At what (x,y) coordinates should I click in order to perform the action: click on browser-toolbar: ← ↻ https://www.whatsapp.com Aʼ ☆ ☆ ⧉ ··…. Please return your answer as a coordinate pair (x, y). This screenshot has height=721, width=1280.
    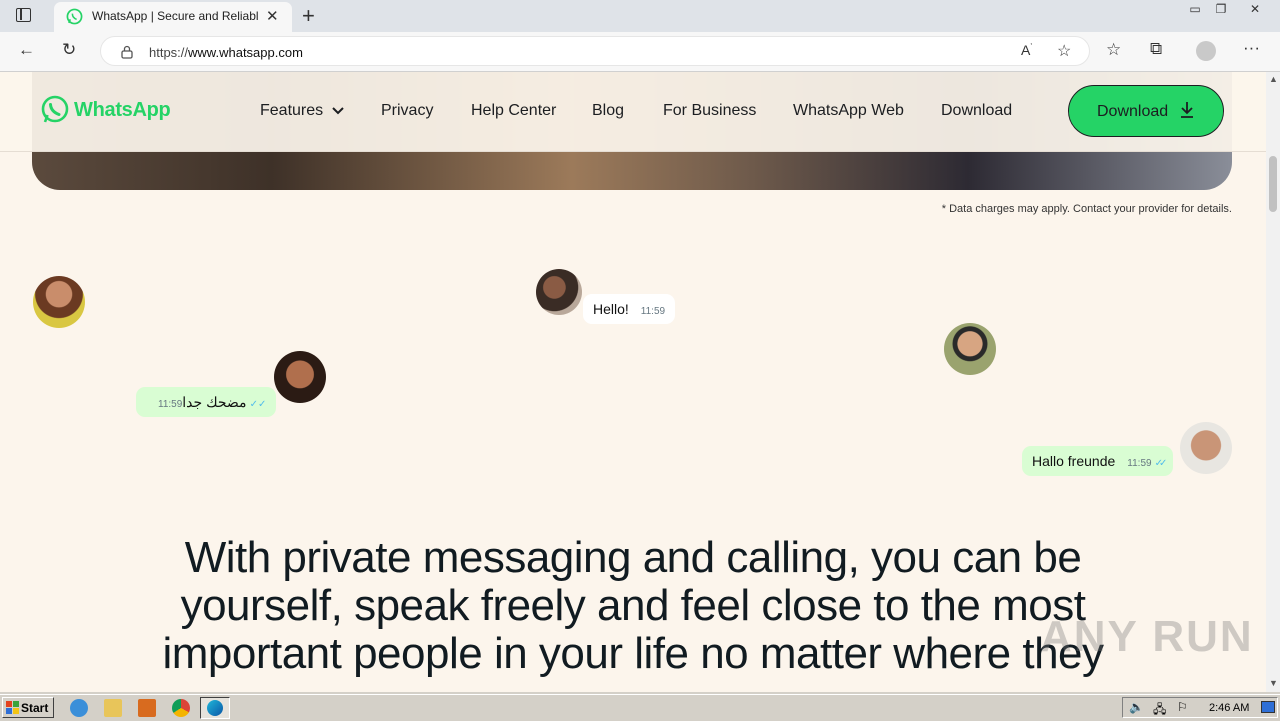
    Looking at the image, I should click on (640, 52).